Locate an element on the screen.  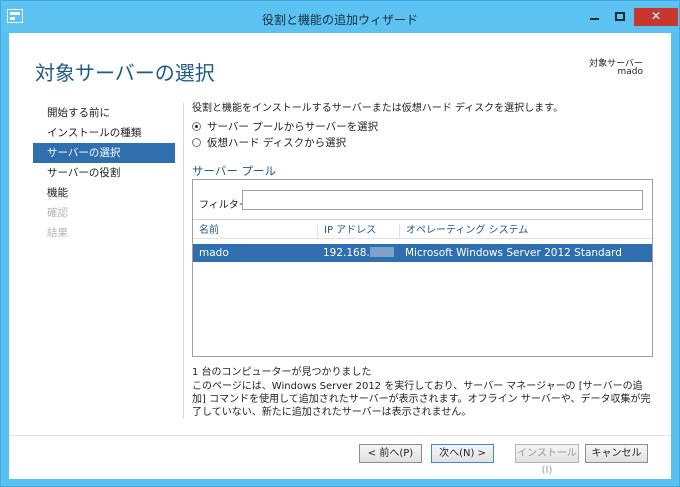
column-header-name: 名前 is located at coordinates (255, 231).